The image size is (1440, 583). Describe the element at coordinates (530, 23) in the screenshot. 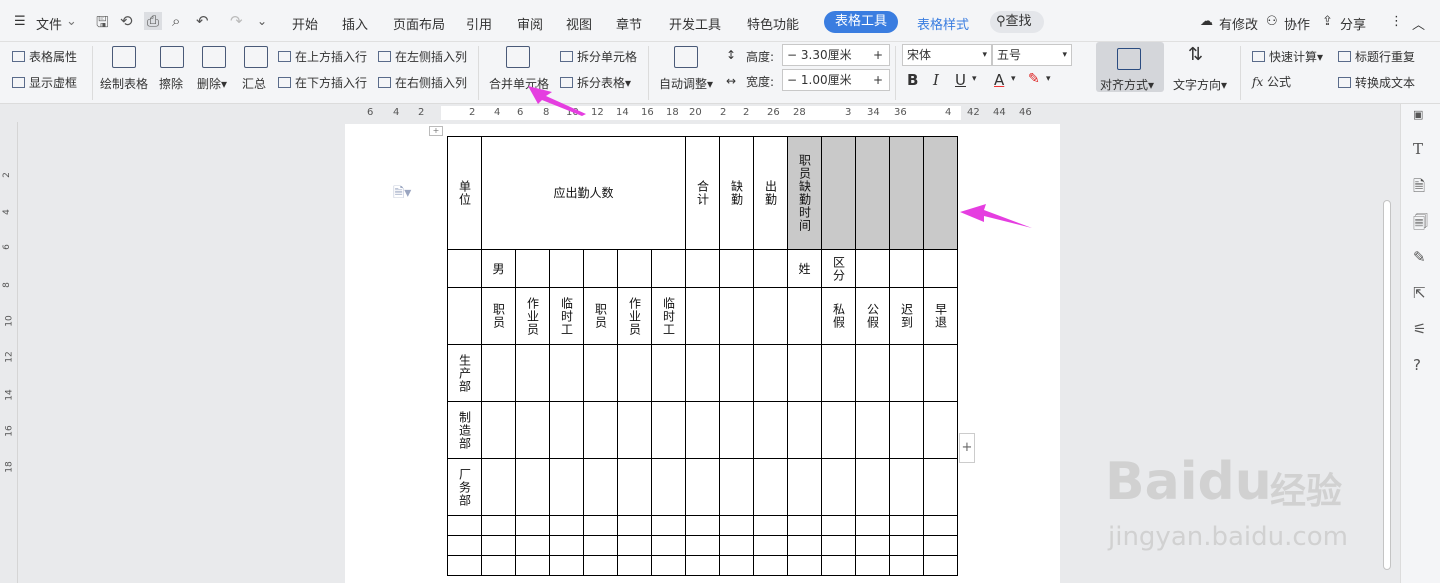

I see `tab-review: 审阅` at that location.